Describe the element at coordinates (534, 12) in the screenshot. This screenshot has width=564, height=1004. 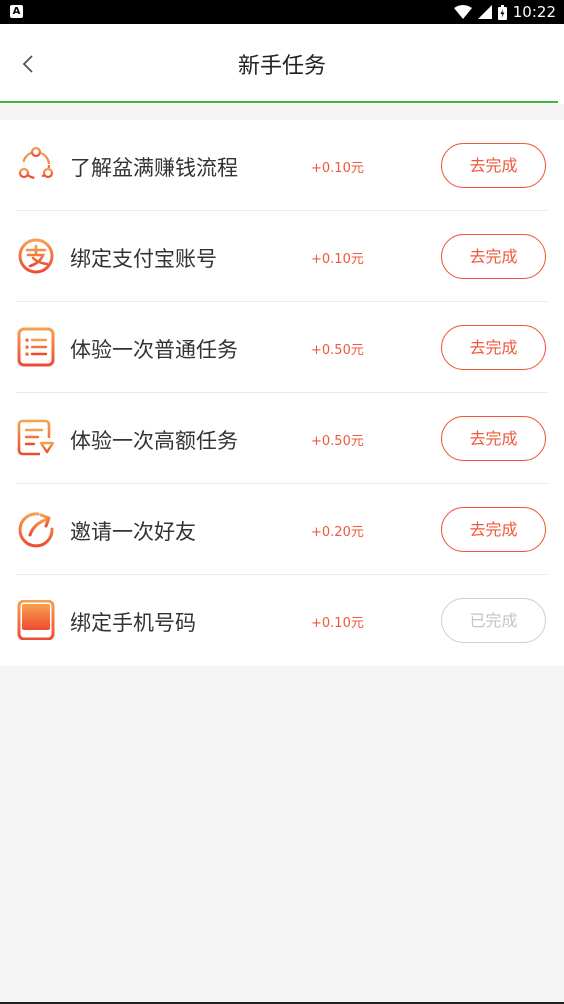
I see `clock: 10:22` at that location.